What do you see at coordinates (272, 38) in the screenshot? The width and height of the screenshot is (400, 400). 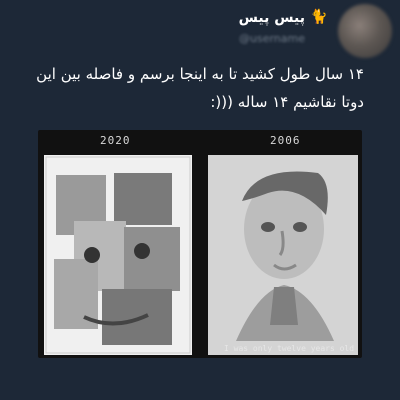 I see `user-handle: @username` at bounding box center [272, 38].